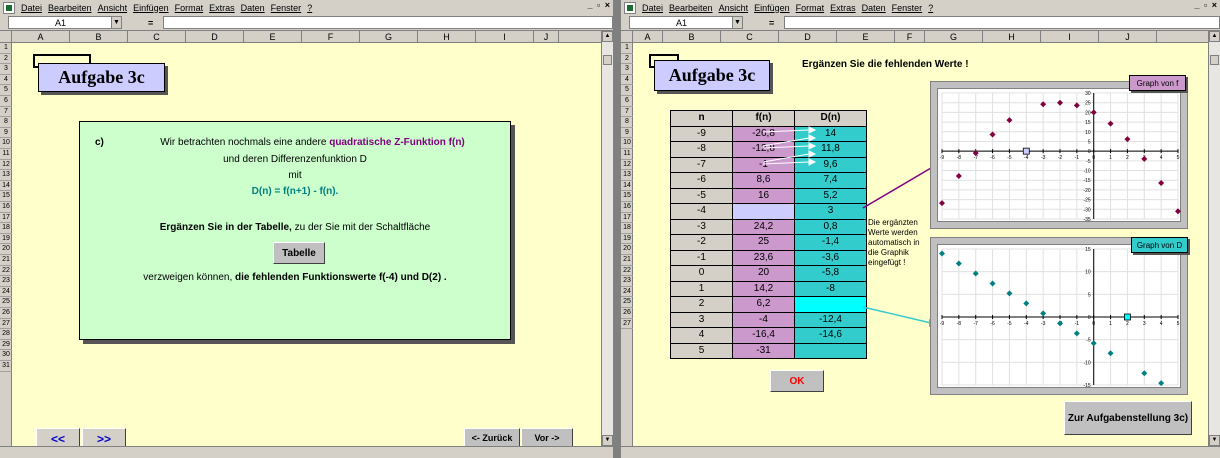 The height and width of the screenshot is (458, 1220). What do you see at coordinates (627, 260) in the screenshot?
I see `row-header-21: 21` at bounding box center [627, 260].